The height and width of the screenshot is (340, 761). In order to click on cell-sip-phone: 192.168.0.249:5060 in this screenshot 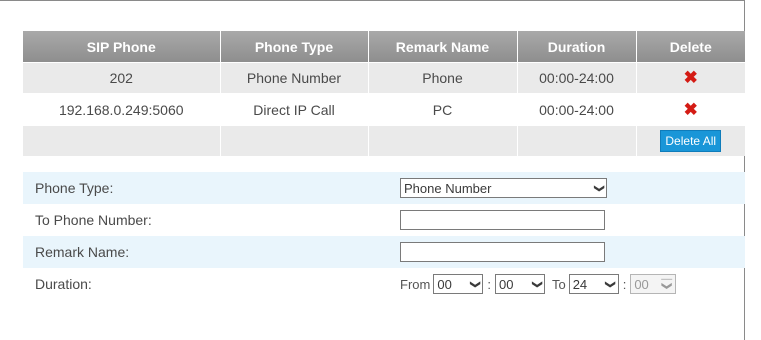, I will do `click(122, 109)`.